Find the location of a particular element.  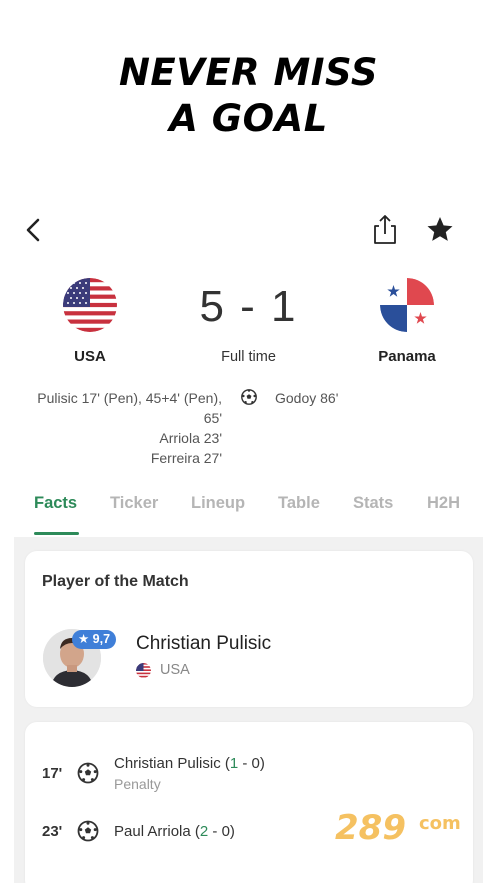

event-description: Christian Pulisic (1 - 0) is located at coordinates (189, 763).